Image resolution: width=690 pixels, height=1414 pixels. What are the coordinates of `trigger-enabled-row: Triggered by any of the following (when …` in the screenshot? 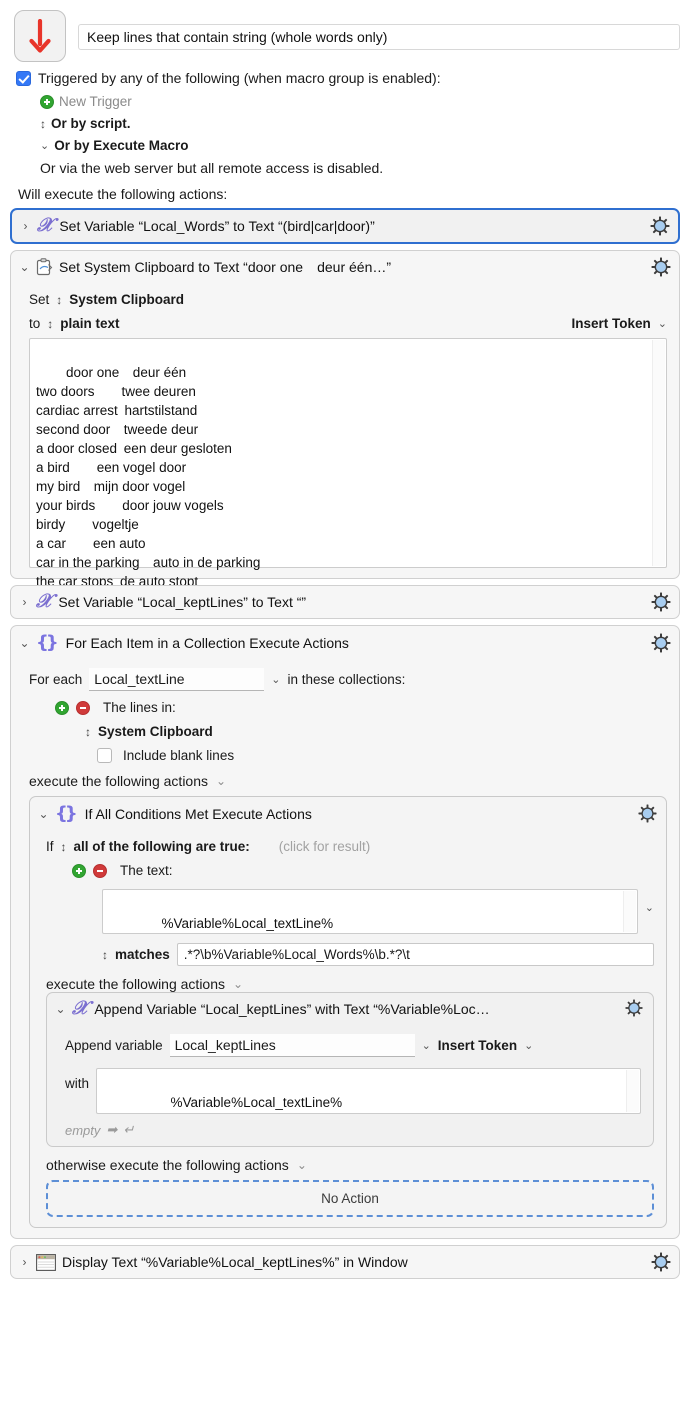 It's located at (348, 78).